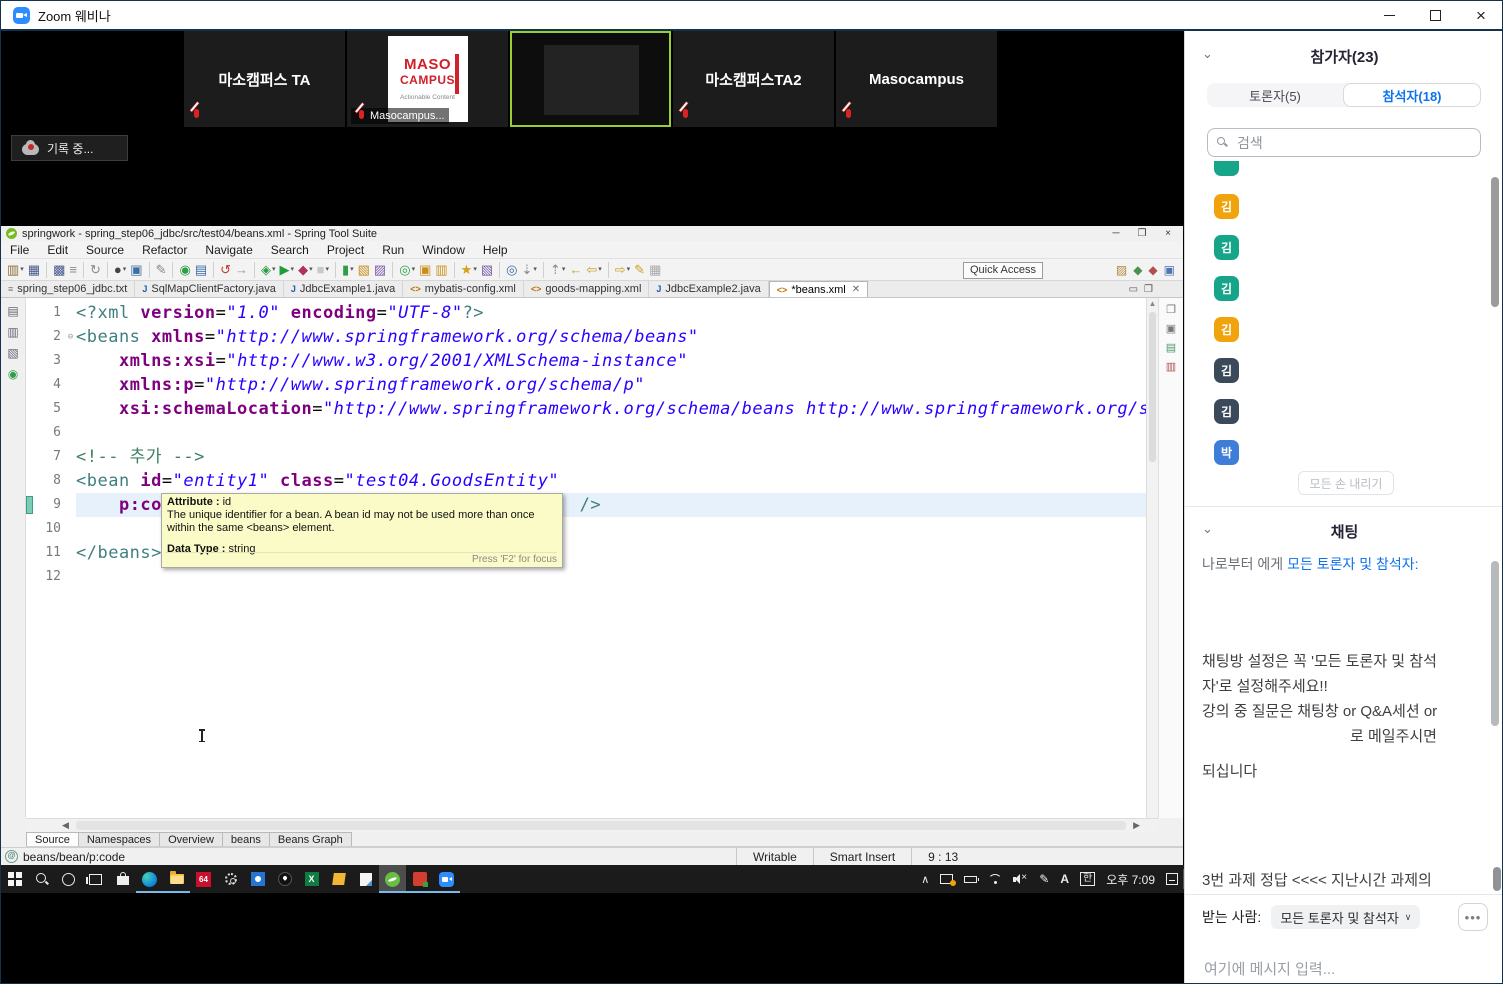 This screenshot has width=1503, height=984. Describe the element at coordinates (1020, 878) in the screenshot. I see `volume-muted-icon` at that location.